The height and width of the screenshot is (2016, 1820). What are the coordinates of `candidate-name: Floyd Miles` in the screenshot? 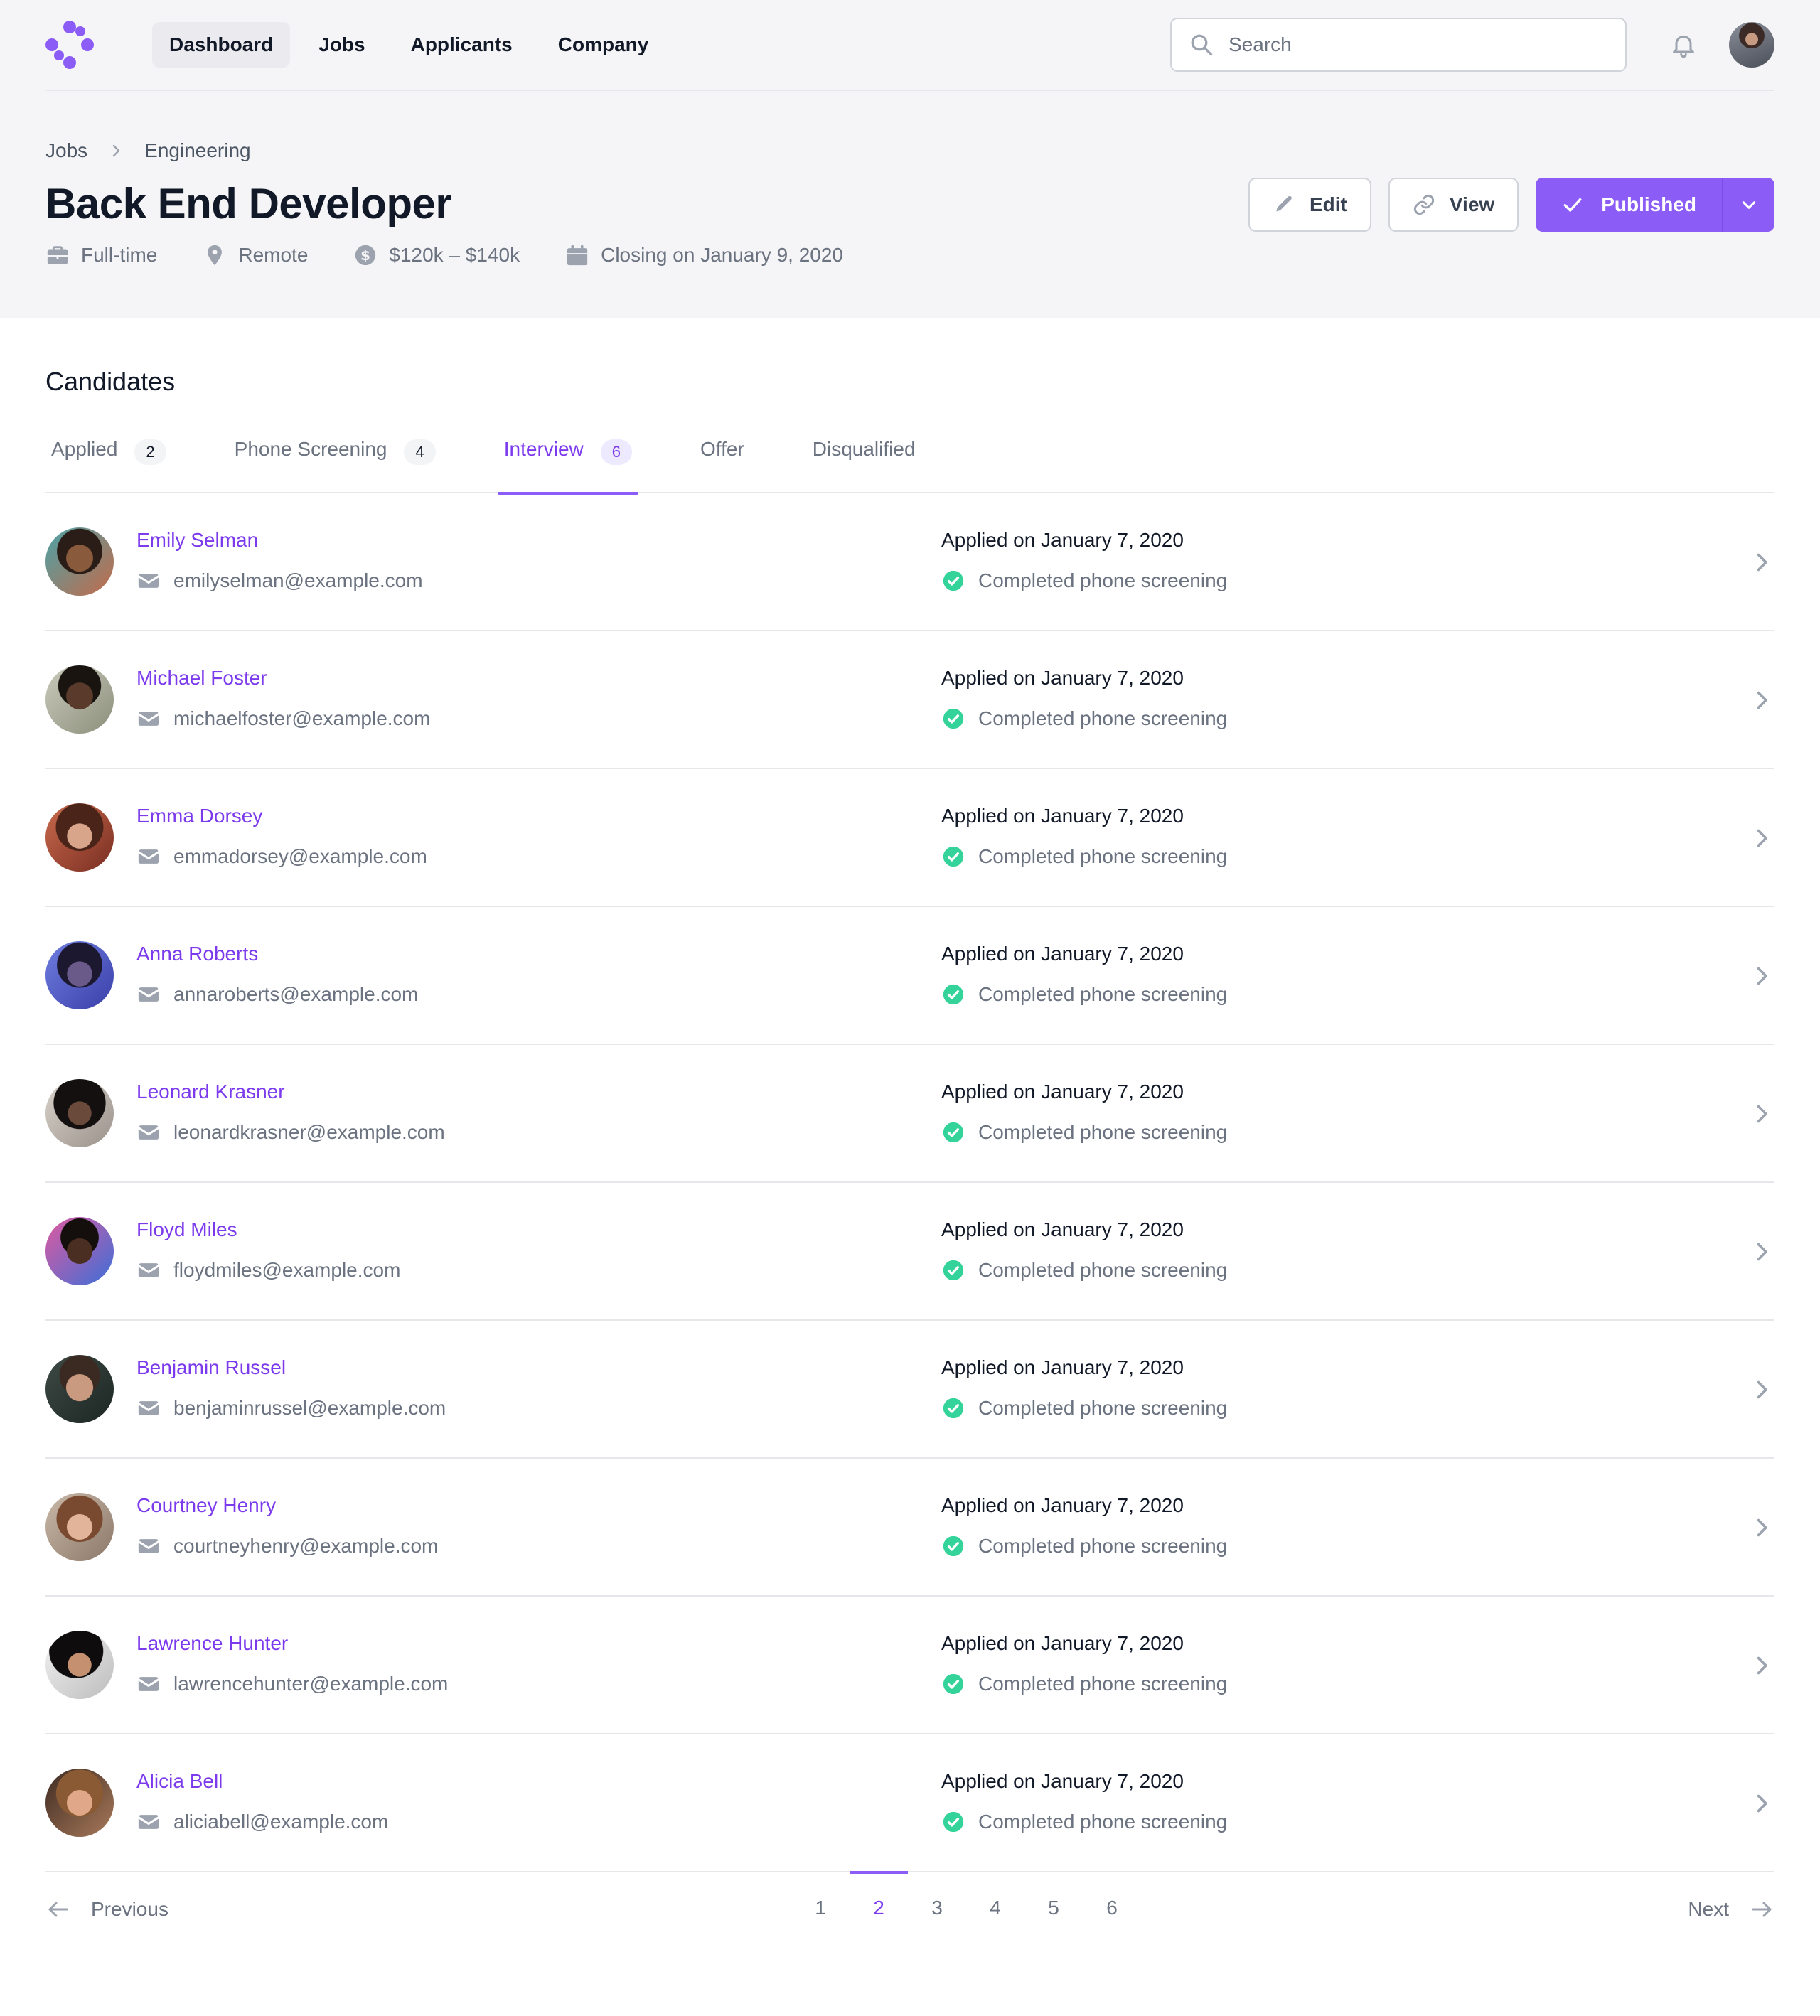 It's located at (187, 1230).